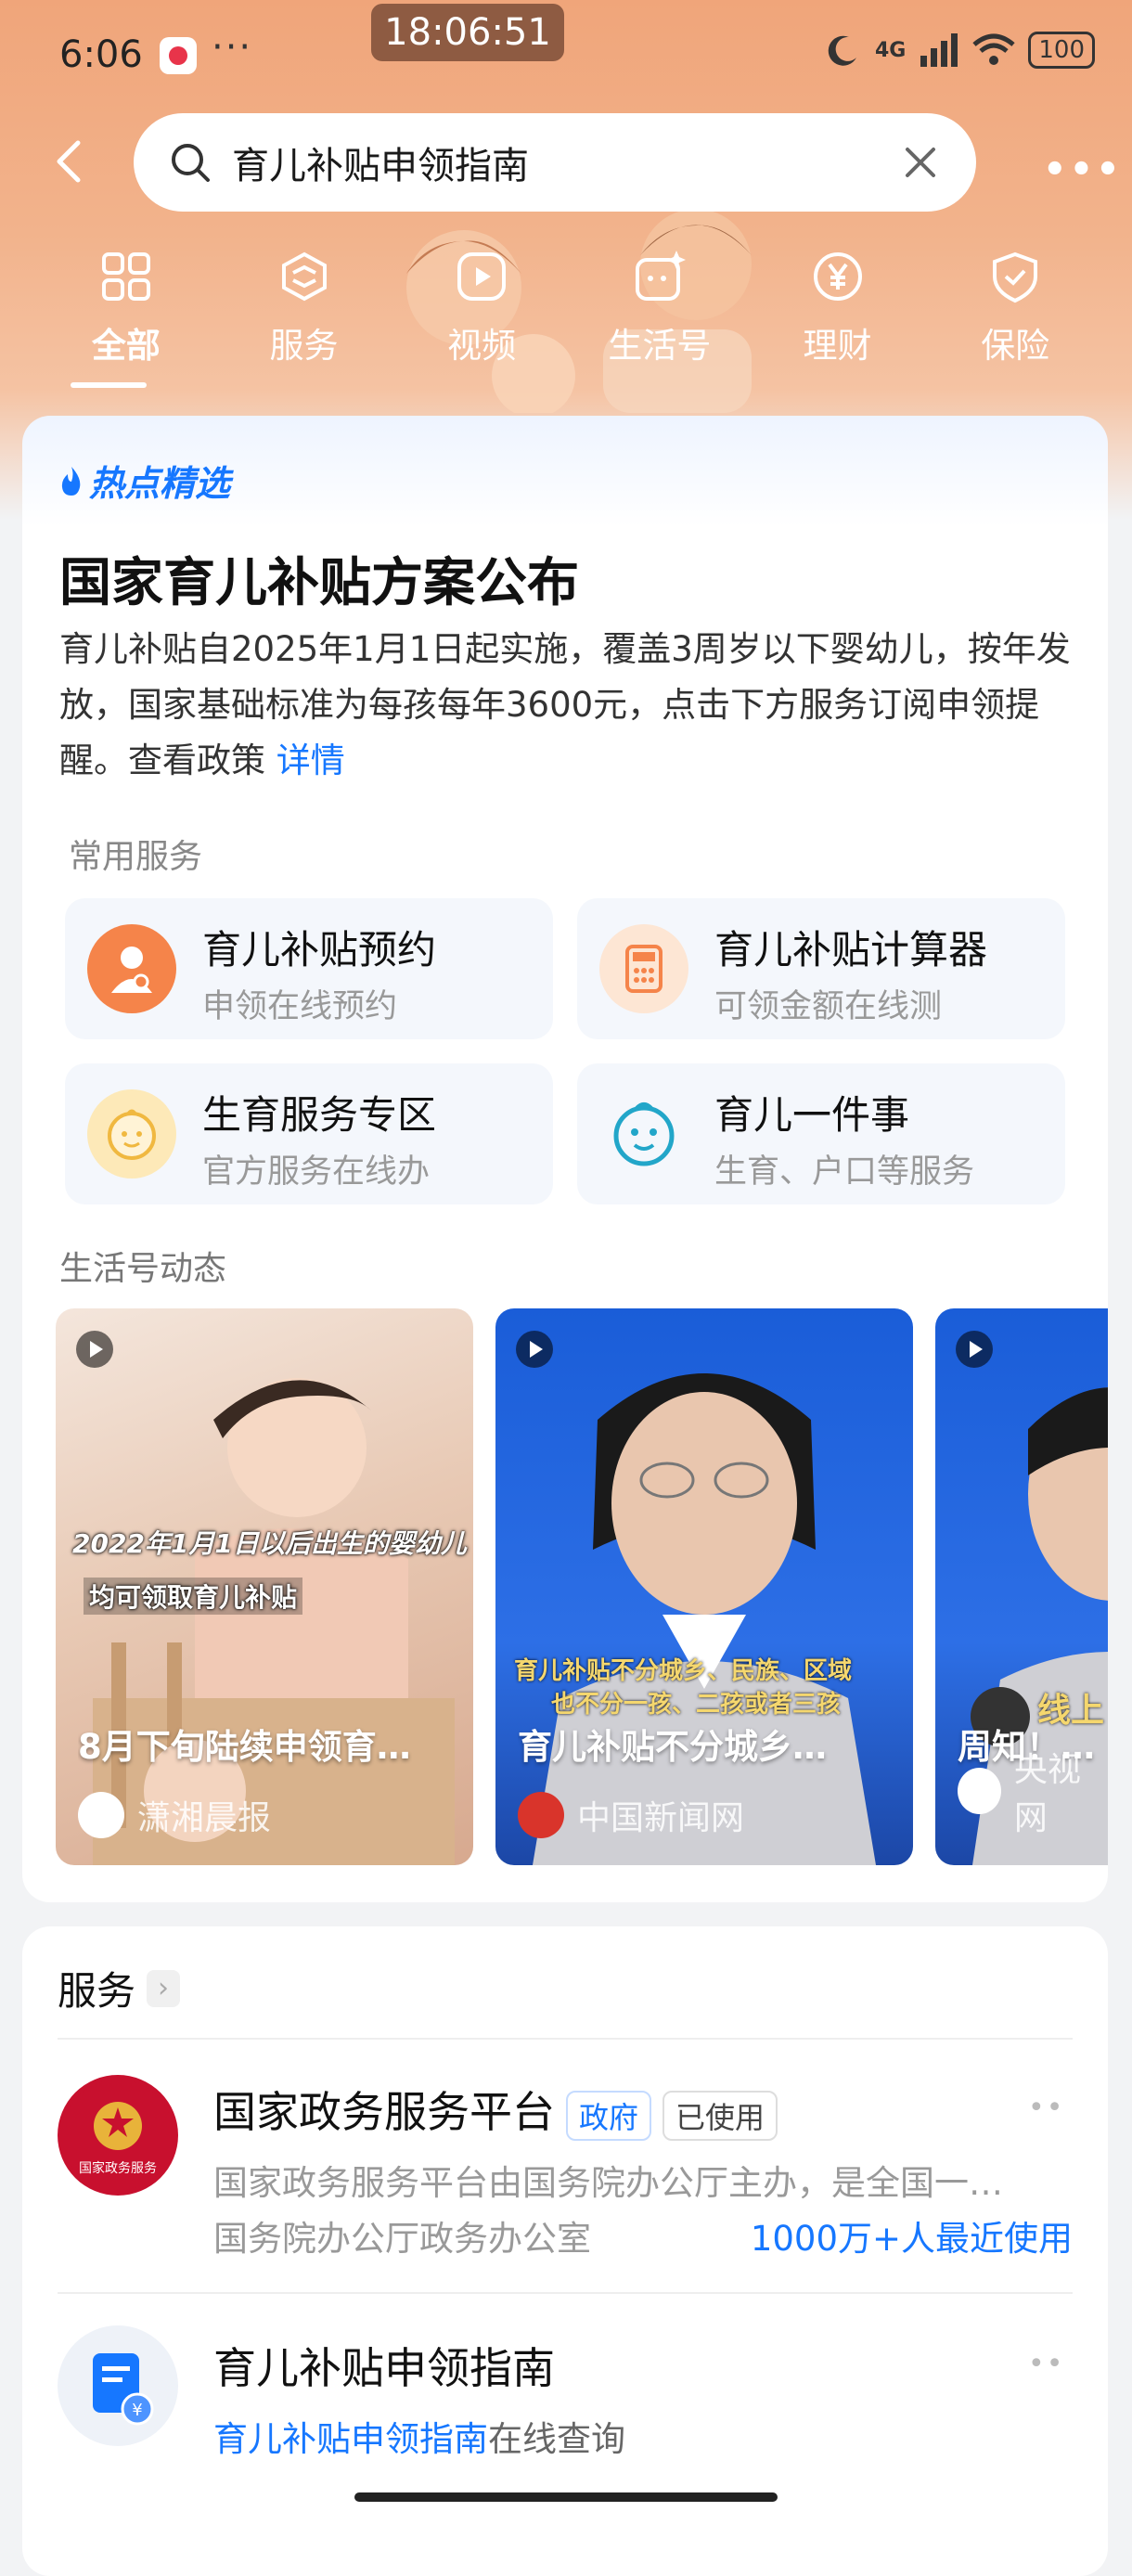 This screenshot has height=2576, width=1132. Describe the element at coordinates (567, 162) in the screenshot. I see `search-input: 育儿补贴申领指南` at that location.